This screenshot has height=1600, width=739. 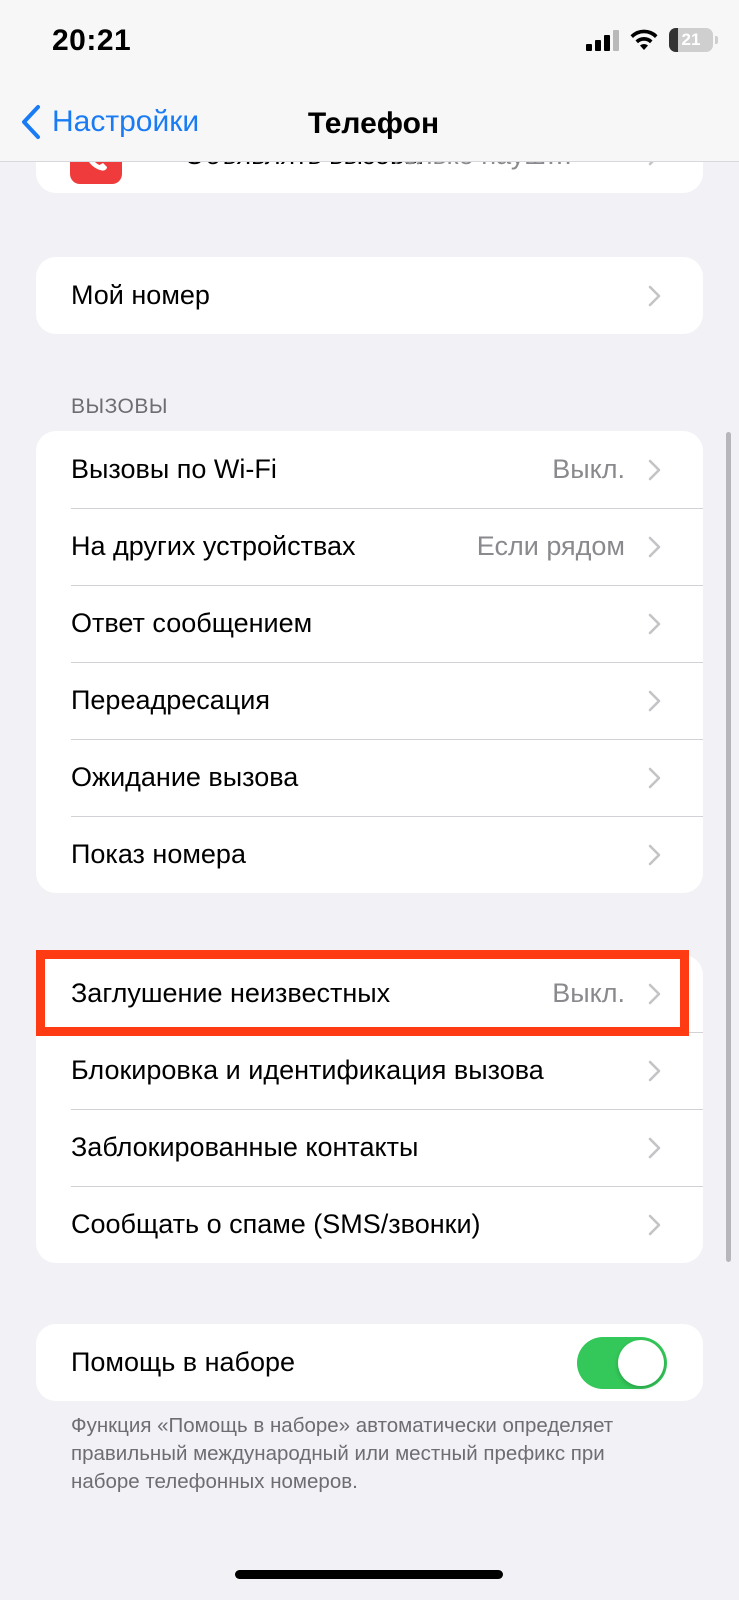 What do you see at coordinates (369, 854) in the screenshot?
I see `show-caller-id-row: Показ номера` at bounding box center [369, 854].